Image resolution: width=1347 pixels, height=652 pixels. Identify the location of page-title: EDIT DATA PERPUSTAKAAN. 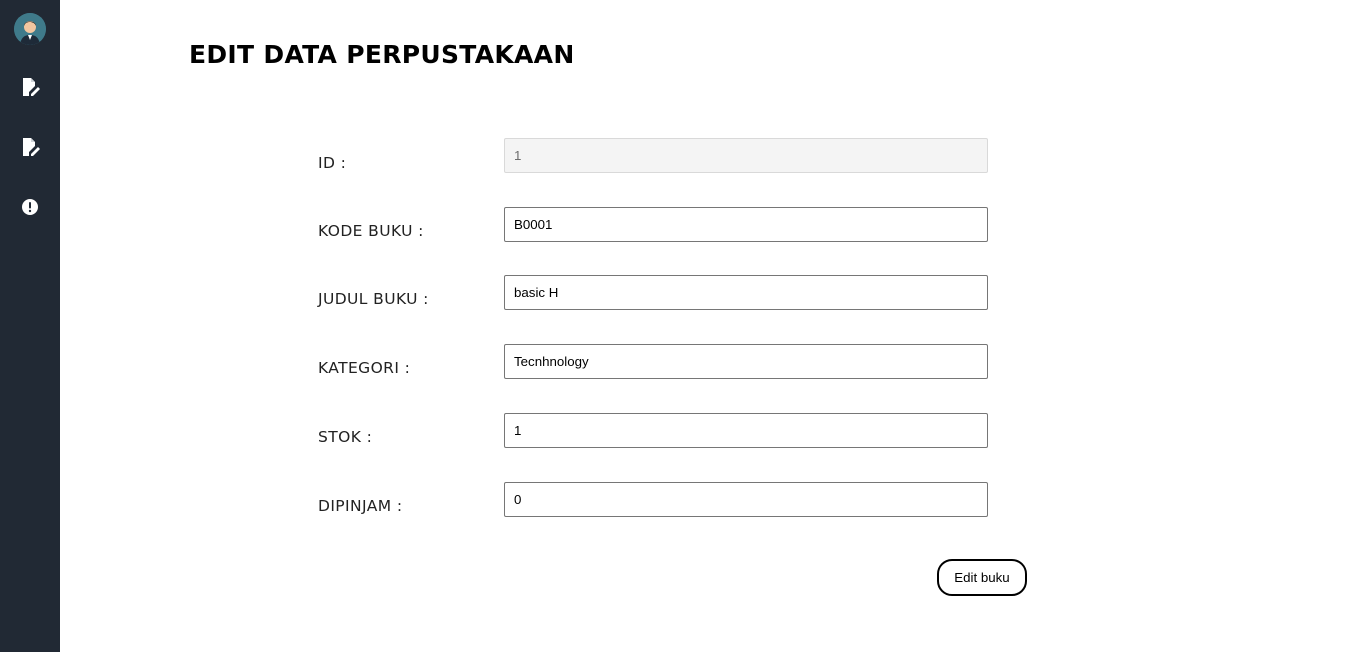
(382, 54).